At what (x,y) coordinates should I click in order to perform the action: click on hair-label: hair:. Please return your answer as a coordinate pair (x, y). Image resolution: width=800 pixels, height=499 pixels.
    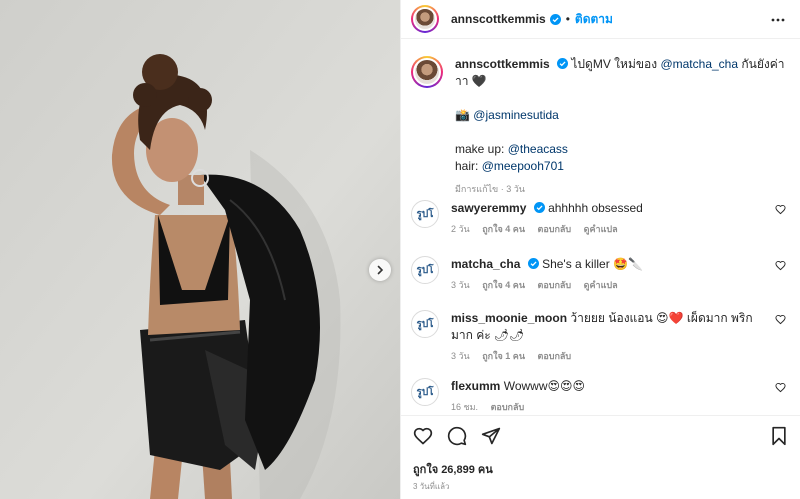
    Looking at the image, I should click on (468, 166).